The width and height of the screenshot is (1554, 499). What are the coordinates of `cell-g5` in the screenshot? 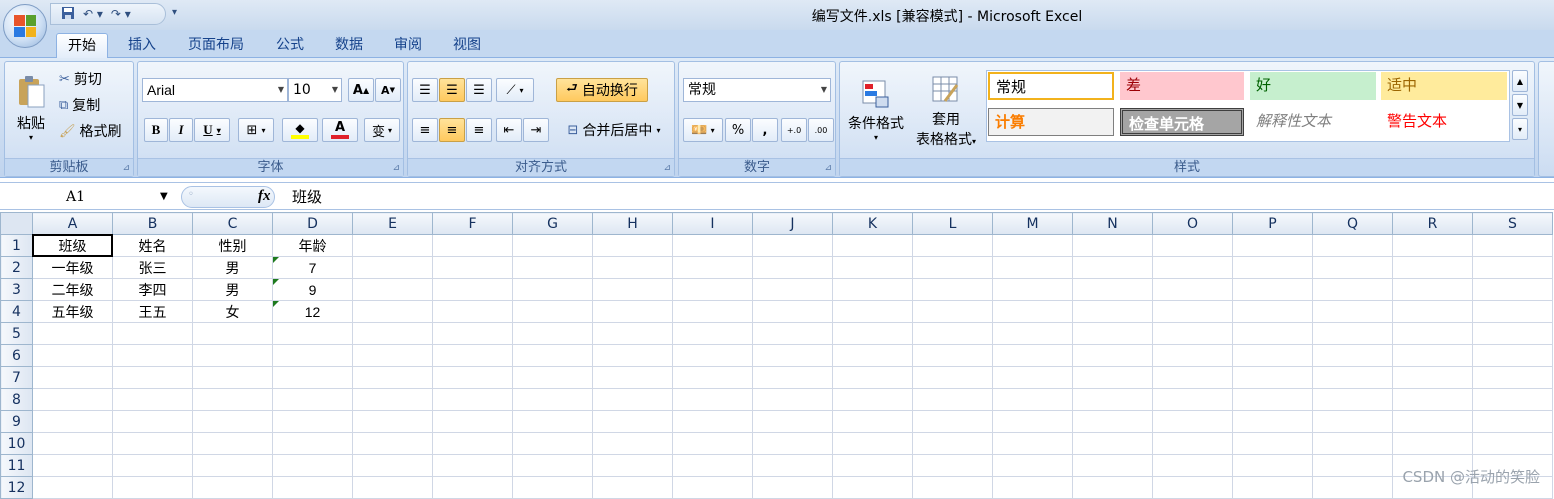 It's located at (552, 333).